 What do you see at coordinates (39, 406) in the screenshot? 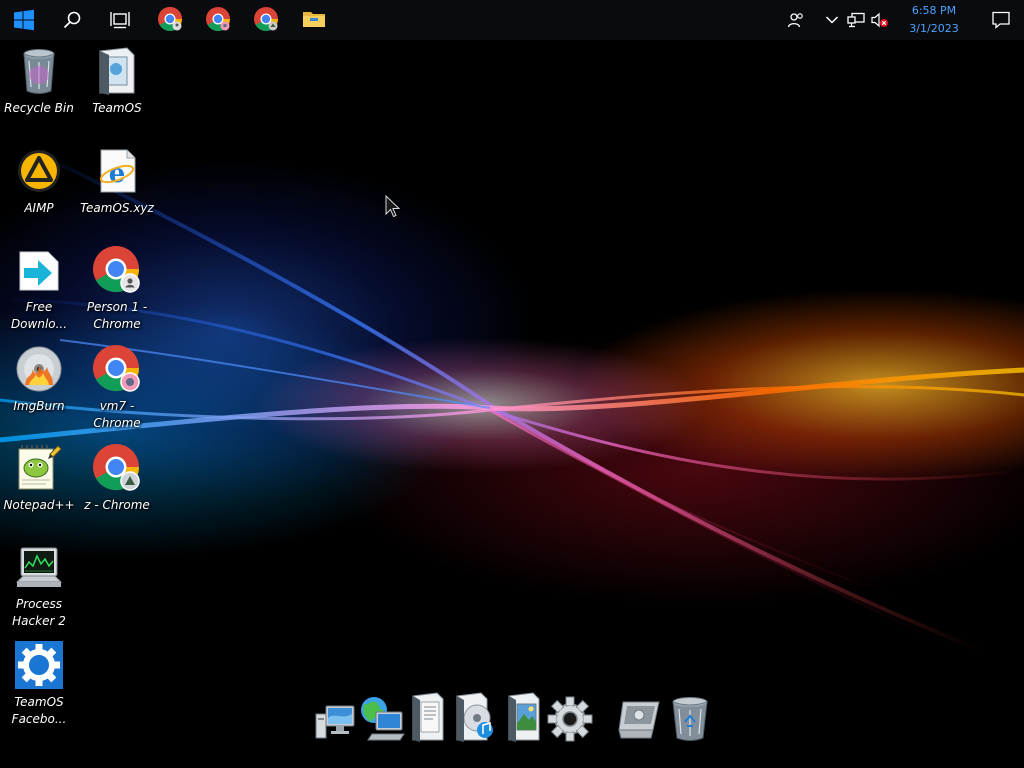
I see `desktop-icon-label: ImgBurn` at bounding box center [39, 406].